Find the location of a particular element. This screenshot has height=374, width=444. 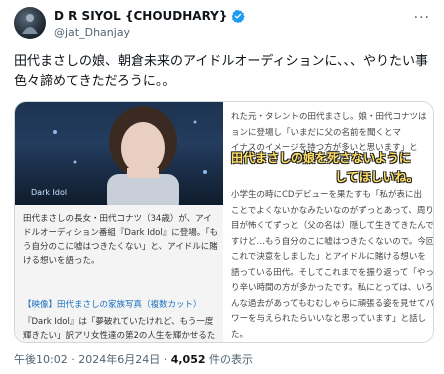

article-line: んな過去があってもむむしゃらに頑張る姿を見せてパ is located at coordinates (332, 303).